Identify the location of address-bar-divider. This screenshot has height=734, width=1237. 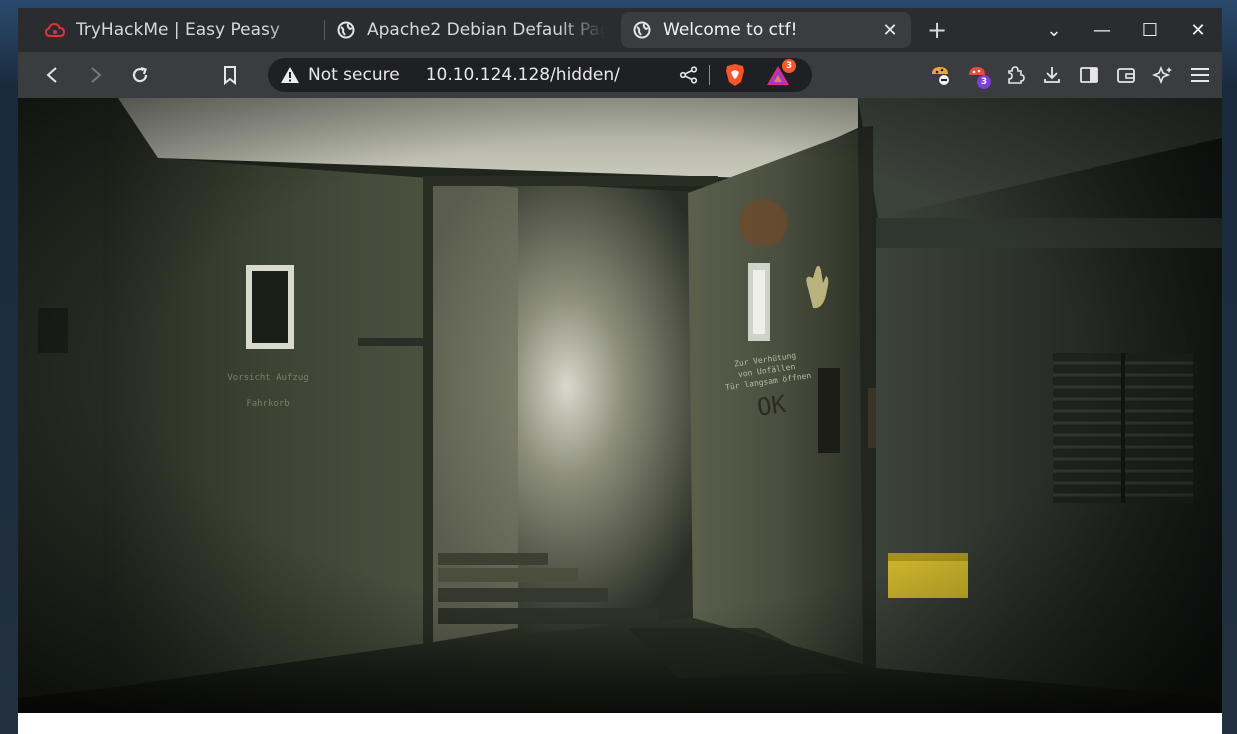
(709, 75).